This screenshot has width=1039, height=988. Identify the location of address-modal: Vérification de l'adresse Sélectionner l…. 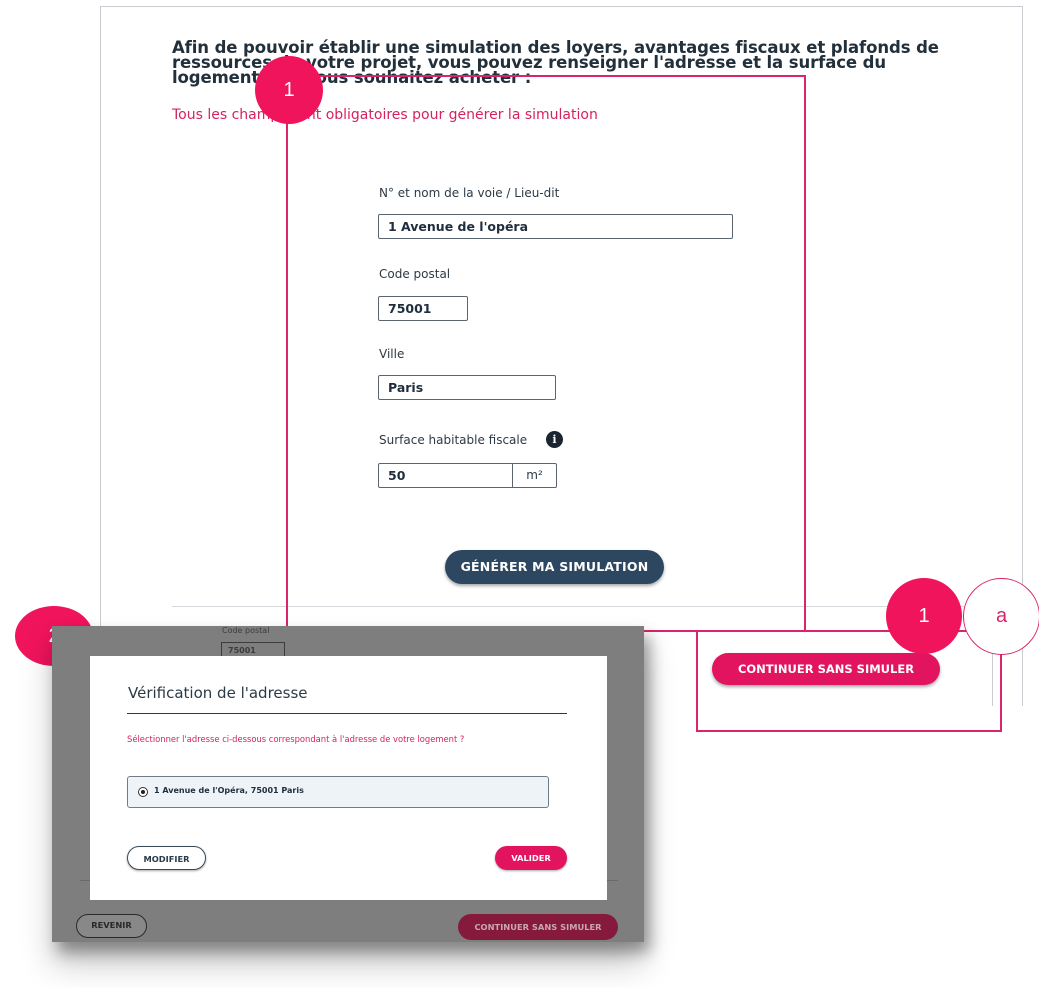
(348, 778).